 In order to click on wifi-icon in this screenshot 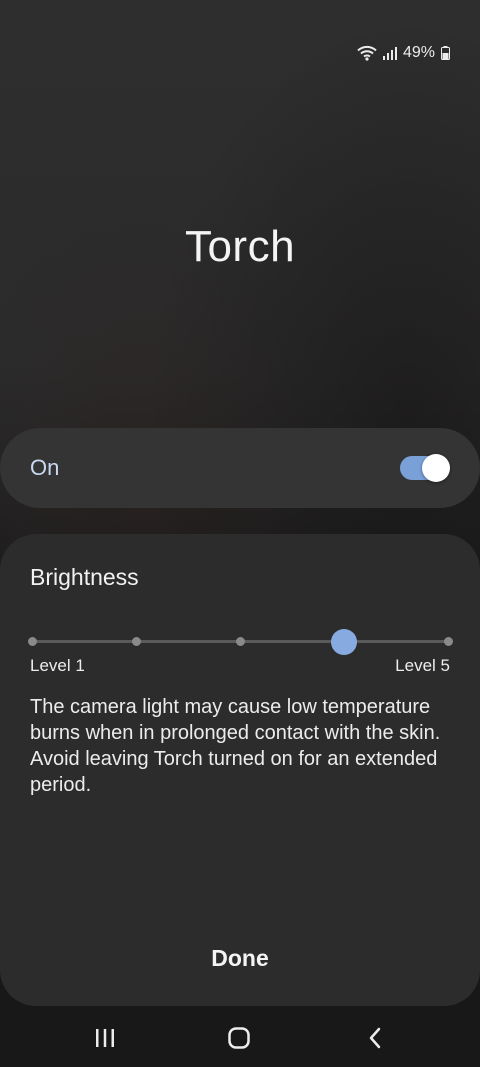, I will do `click(367, 53)`.